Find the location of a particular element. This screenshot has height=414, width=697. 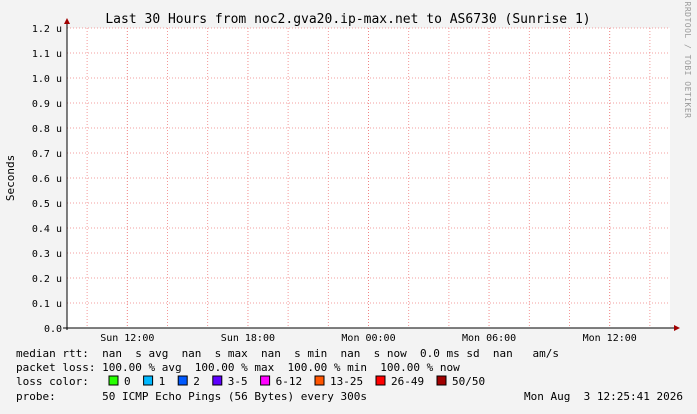

x-tick-label: Sun 12:00 is located at coordinates (127, 338).